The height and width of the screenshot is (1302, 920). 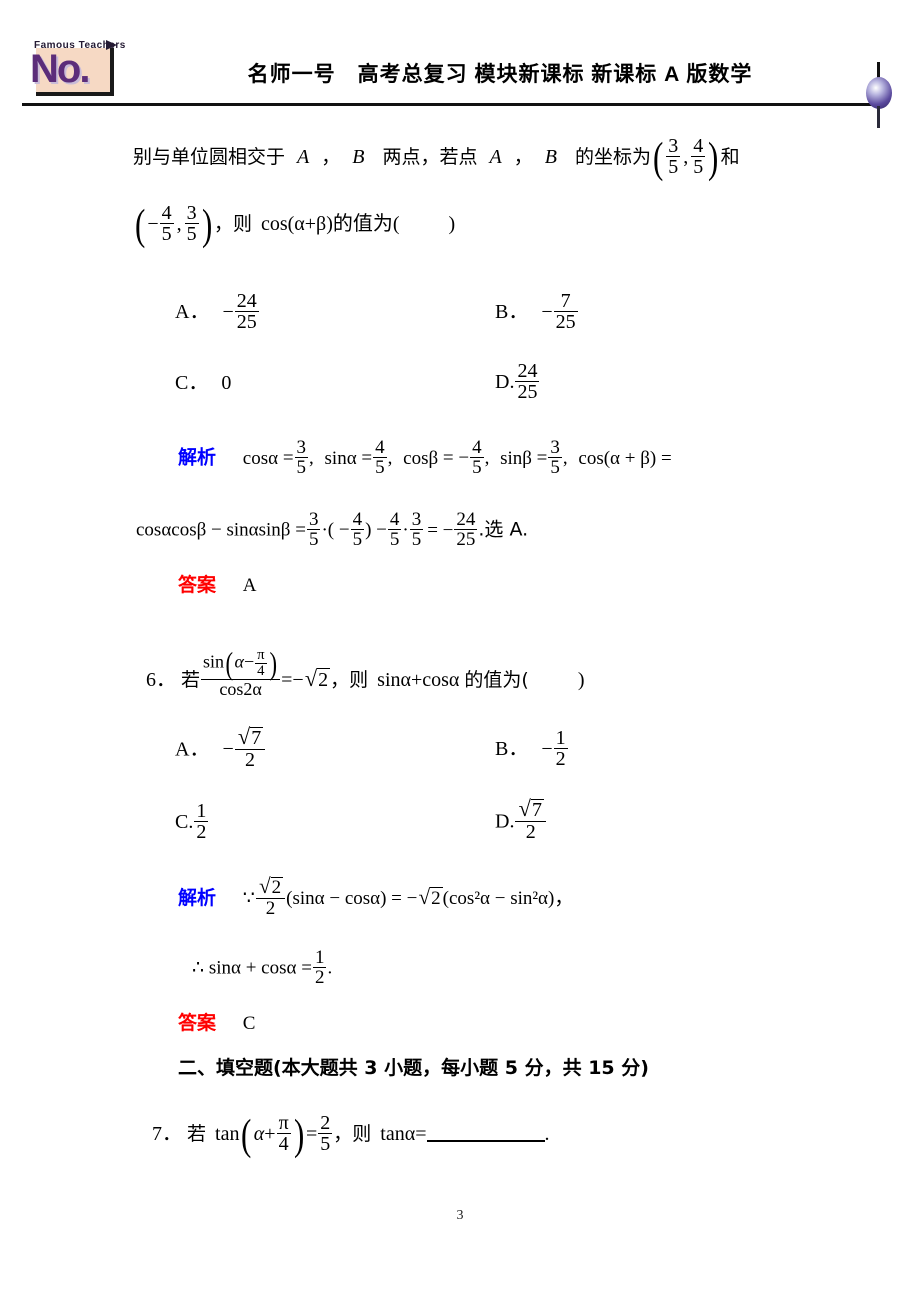 What do you see at coordinates (532, 749) in the screenshot?
I see `problem6-option-b: B． −1 2` at bounding box center [532, 749].